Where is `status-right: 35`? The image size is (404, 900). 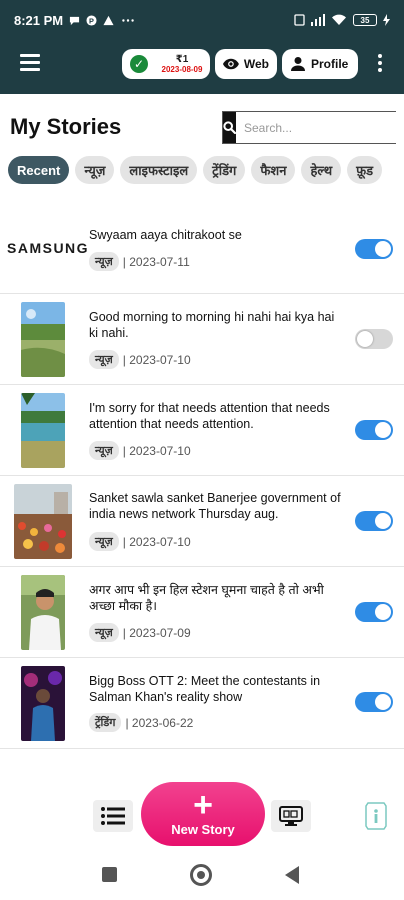
status-right: 35 is located at coordinates (342, 20).